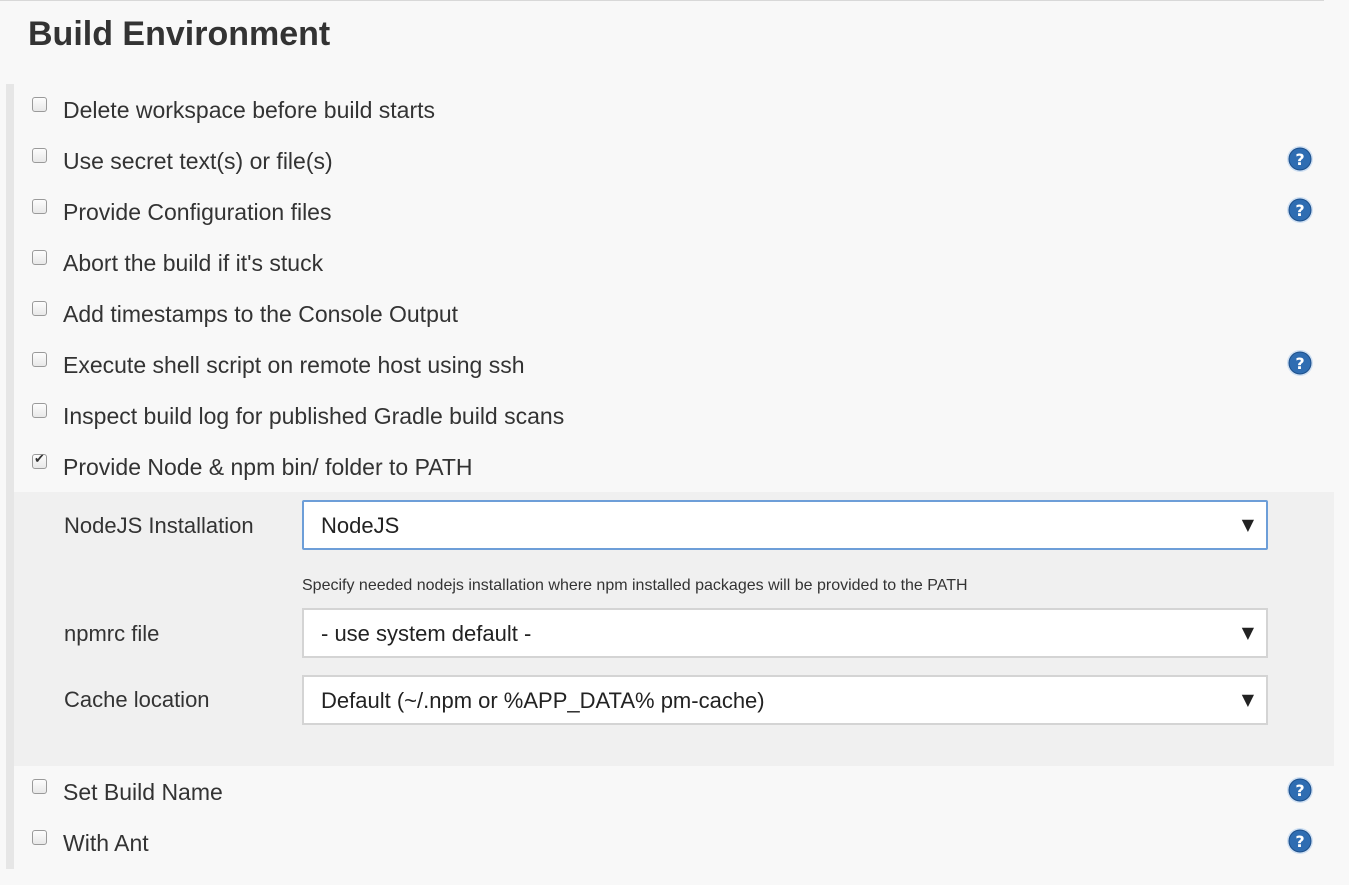 This screenshot has height=885, width=1349. Describe the element at coordinates (260, 314) in the screenshot. I see `option-label: Add timestamps to the Console Output` at that location.